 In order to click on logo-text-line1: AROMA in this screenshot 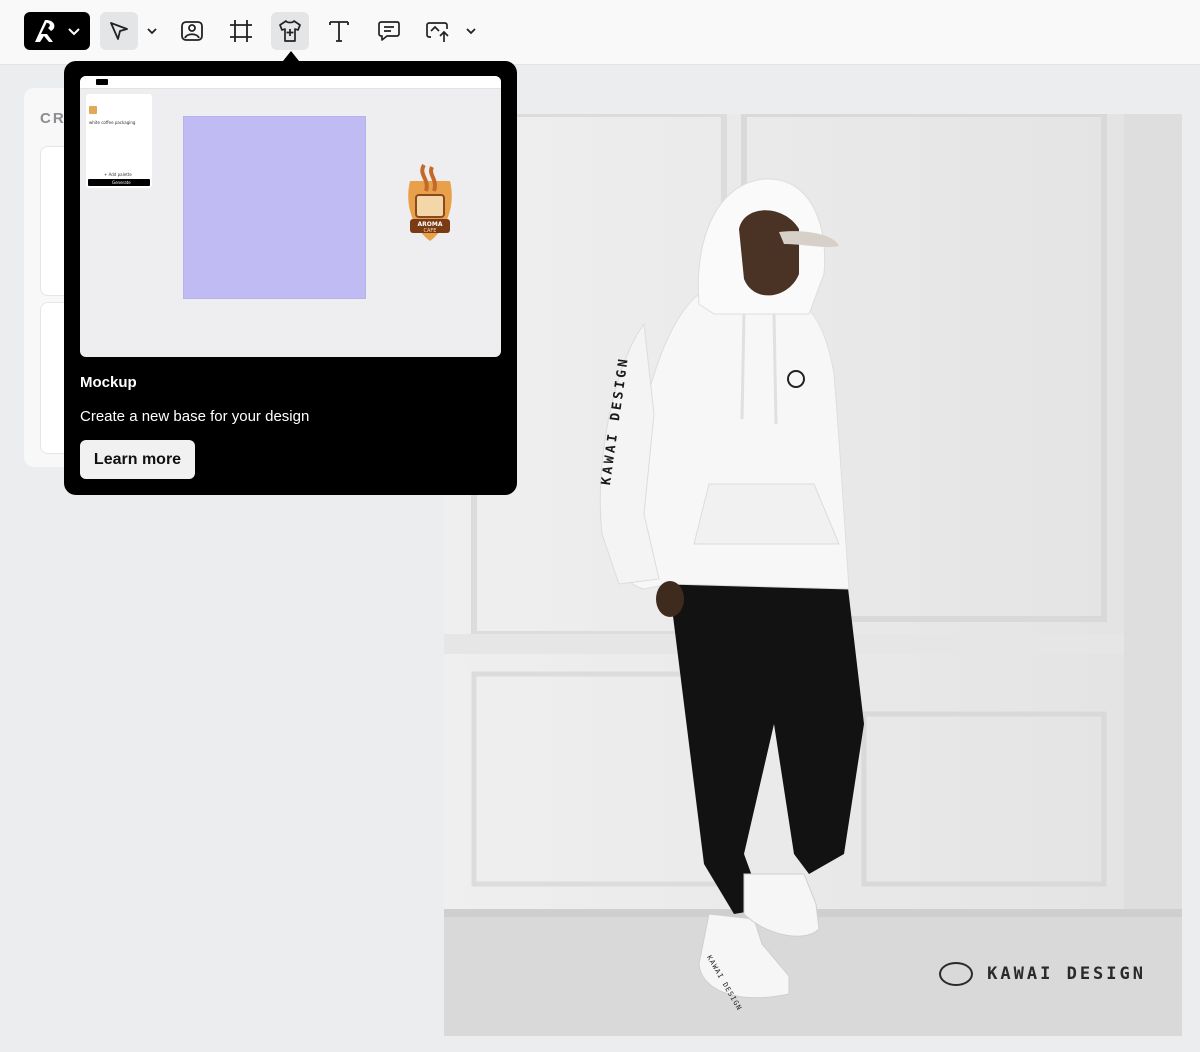, I will do `click(430, 224)`.